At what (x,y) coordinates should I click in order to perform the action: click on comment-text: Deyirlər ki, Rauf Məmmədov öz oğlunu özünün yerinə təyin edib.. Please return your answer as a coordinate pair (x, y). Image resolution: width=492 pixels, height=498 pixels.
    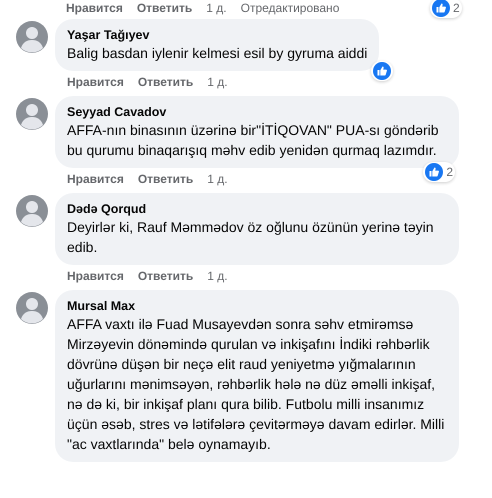
    Looking at the image, I should click on (251, 237).